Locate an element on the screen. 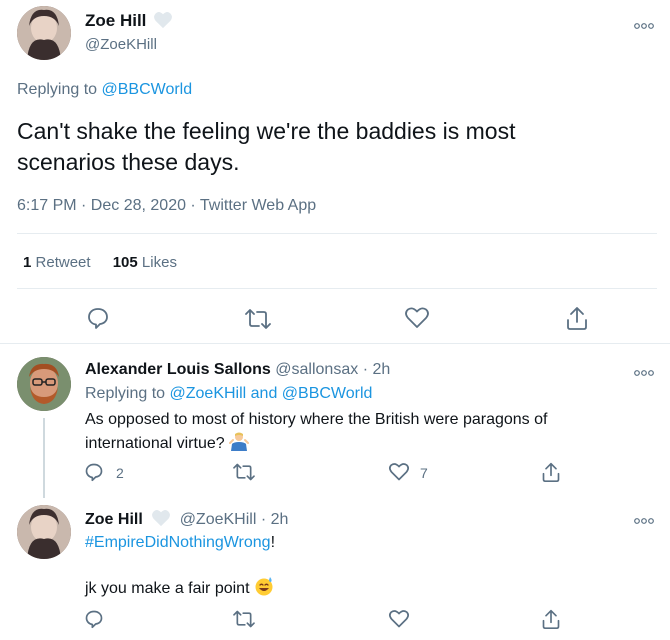 The width and height of the screenshot is (670, 640). reply1-replying-to: Replying to @ZoeKHill and @BBCWorld is located at coordinates (228, 394).